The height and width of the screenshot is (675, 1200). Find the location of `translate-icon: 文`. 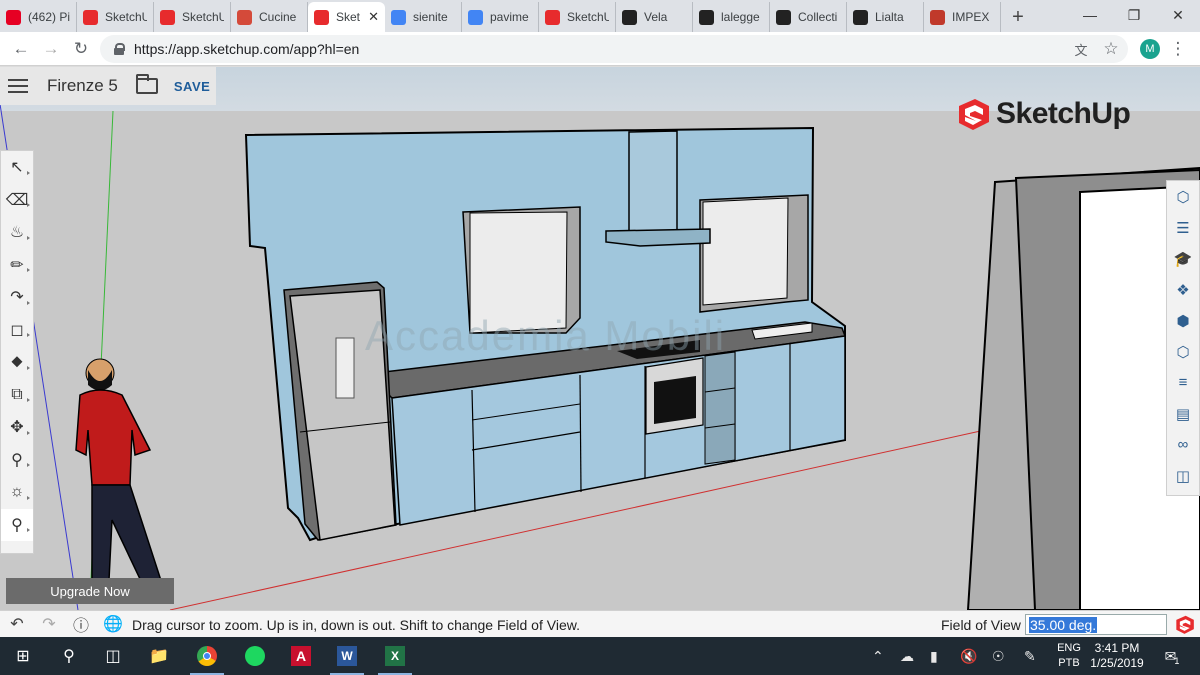

translate-icon: 文 is located at coordinates (1081, 49).